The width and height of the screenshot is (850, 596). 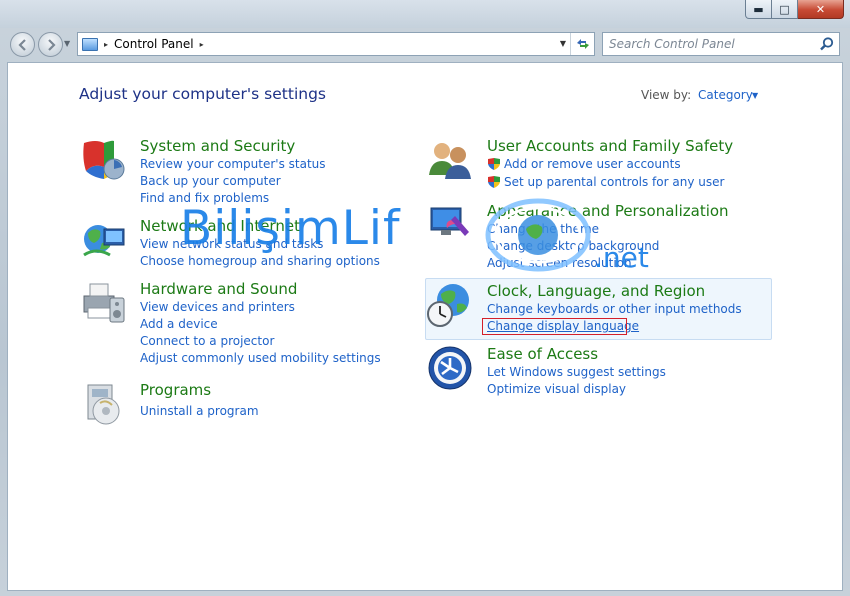 I want to click on refresh-button, so click(x=582, y=44).